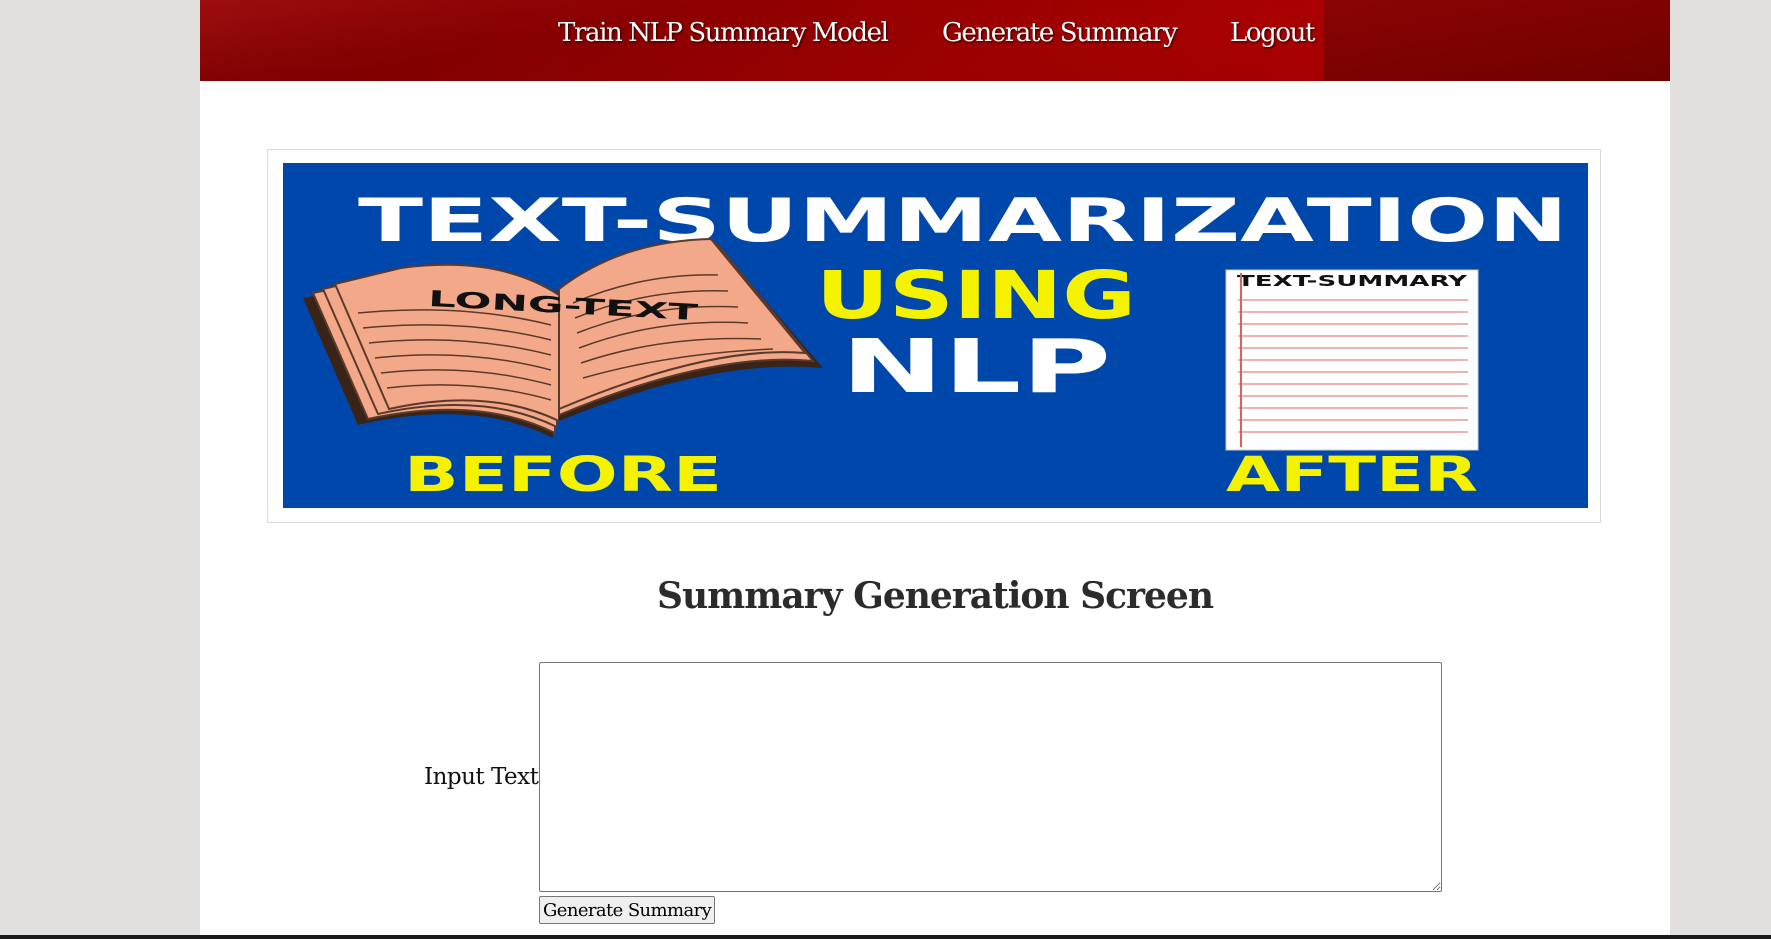  I want to click on banner-after-text: AFTER, so click(1352, 475).